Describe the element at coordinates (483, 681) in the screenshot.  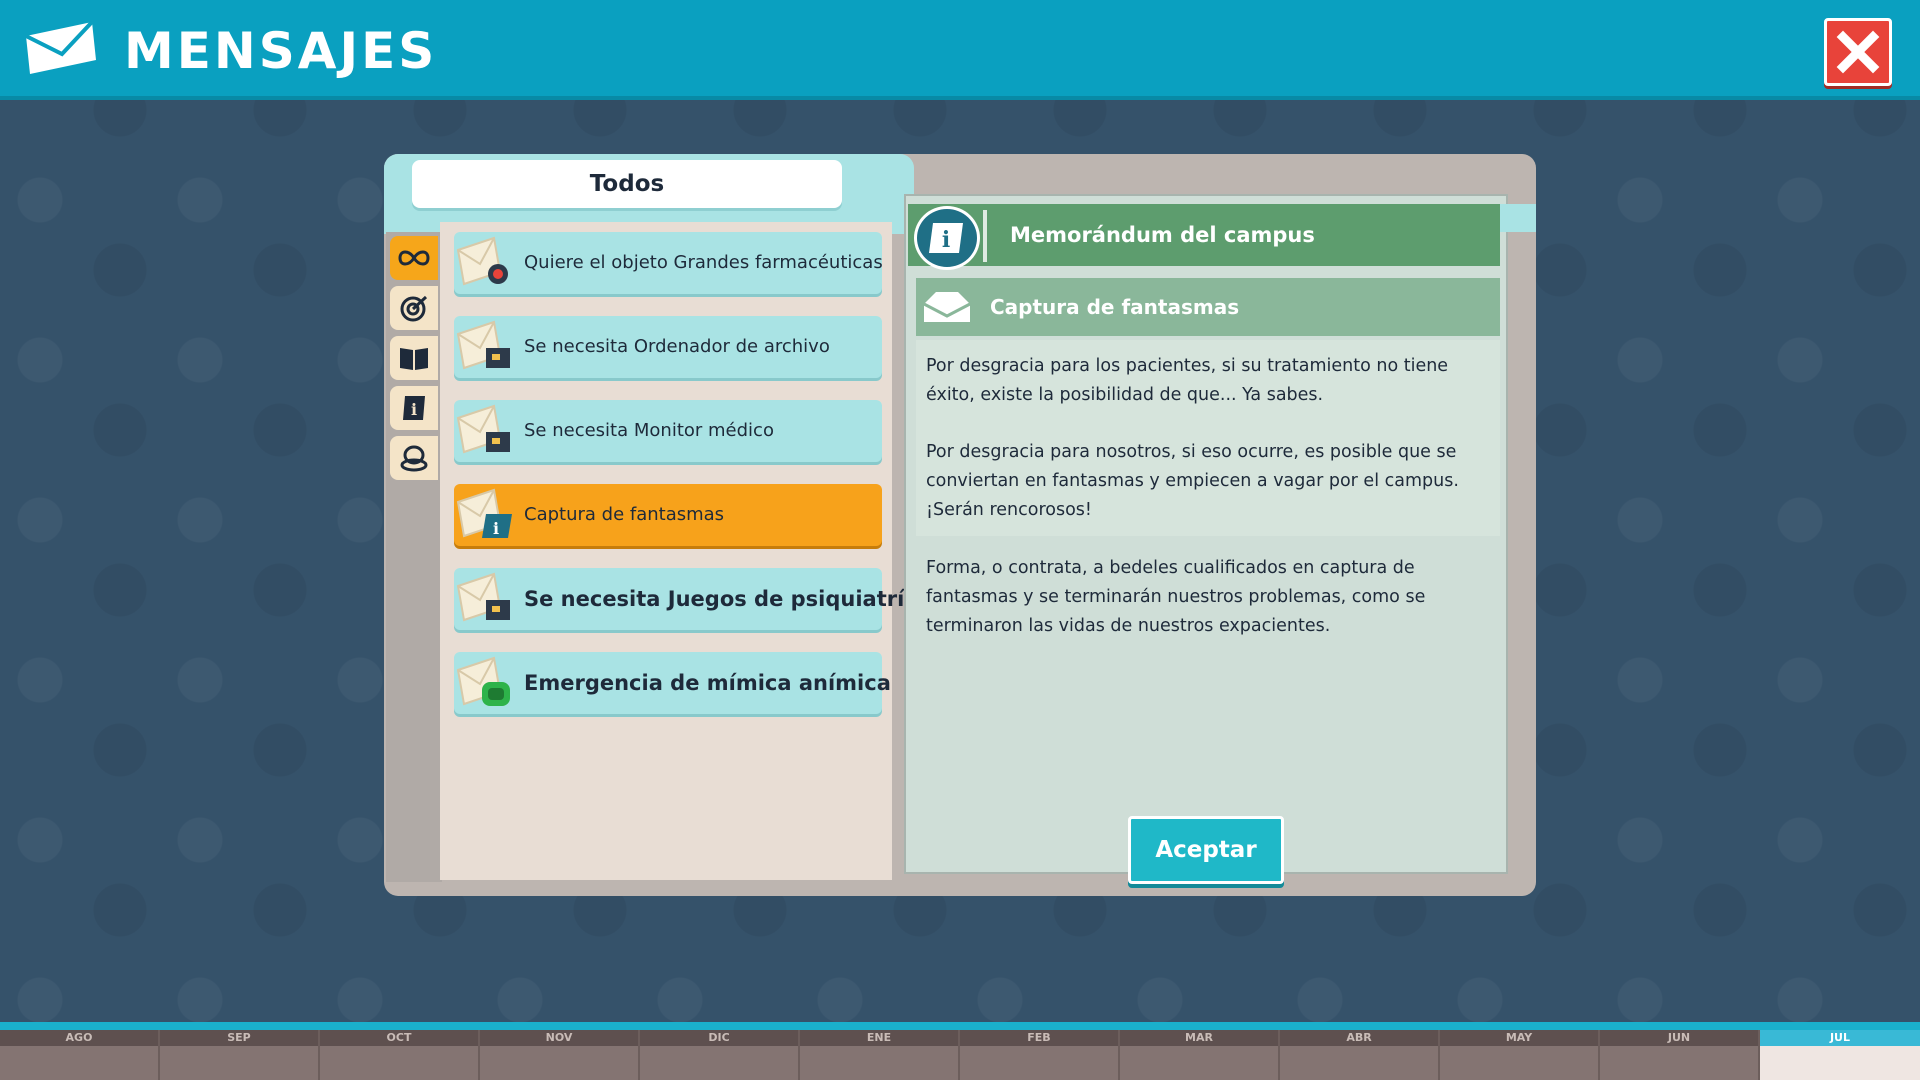
I see `envelope-green-icon` at that location.